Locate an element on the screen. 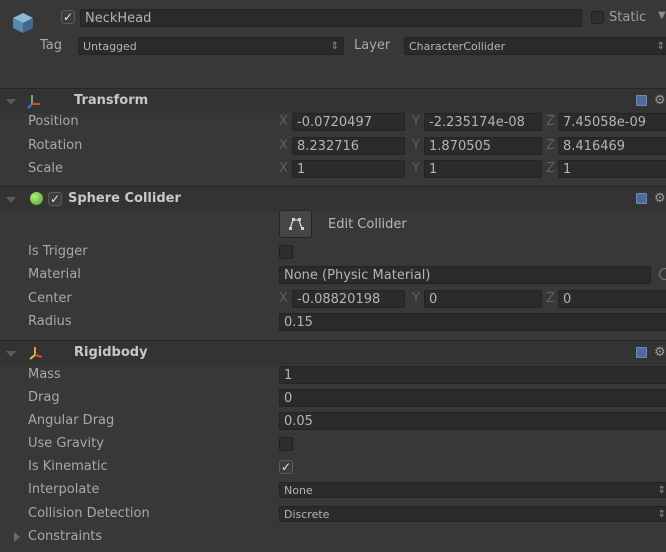 The width and height of the screenshot is (666, 552). material-field: None (Physic Material) is located at coordinates (465, 275).